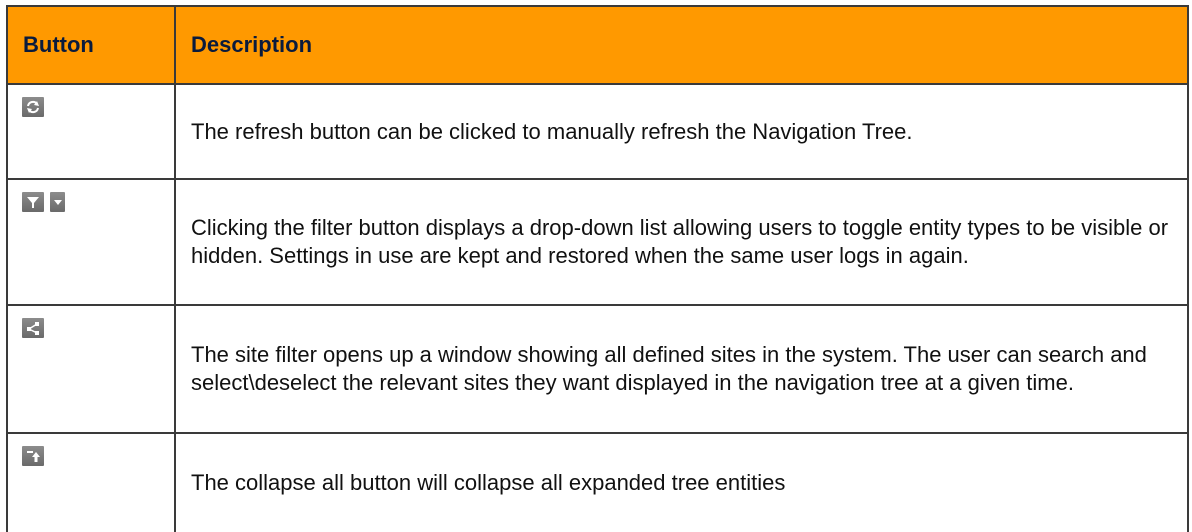 This screenshot has width=1192, height=532. I want to click on header-description: Description, so click(681, 45).